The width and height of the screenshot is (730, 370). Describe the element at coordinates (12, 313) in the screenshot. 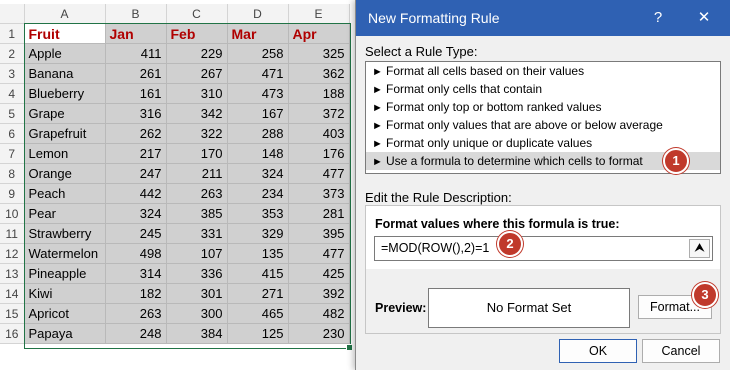

I see `row-header: 15` at that location.